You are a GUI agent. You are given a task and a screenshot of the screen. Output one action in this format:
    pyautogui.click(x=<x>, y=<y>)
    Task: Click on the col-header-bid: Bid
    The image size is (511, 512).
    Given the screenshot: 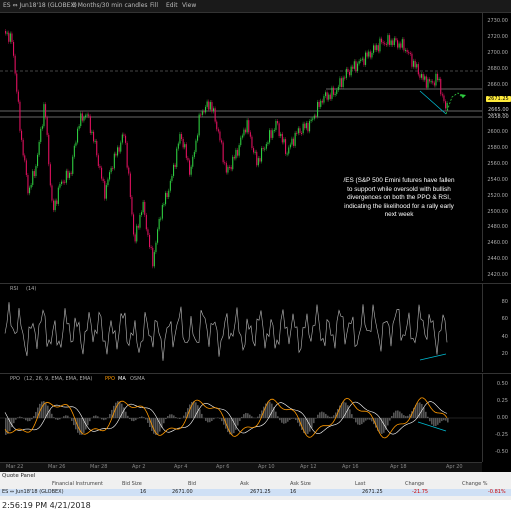 What is the action you would take?
    pyautogui.click(x=192, y=484)
    